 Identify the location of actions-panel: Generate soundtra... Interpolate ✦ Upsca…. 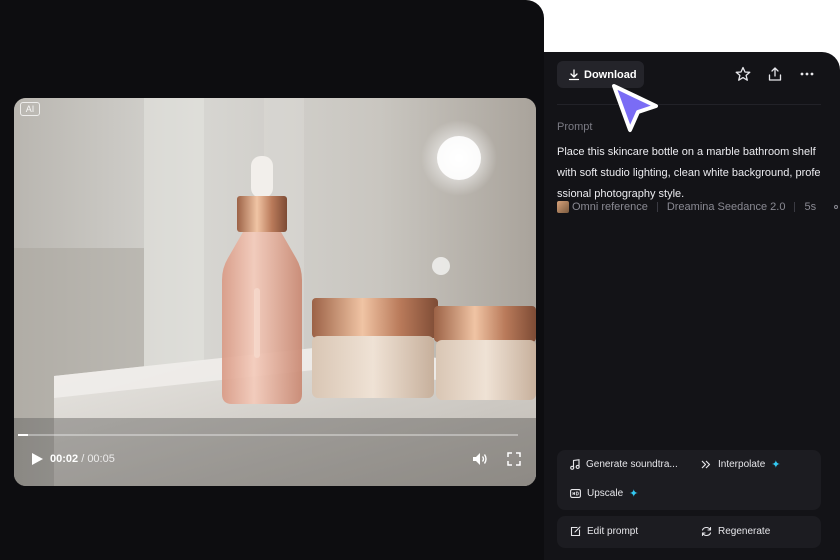
(689, 480).